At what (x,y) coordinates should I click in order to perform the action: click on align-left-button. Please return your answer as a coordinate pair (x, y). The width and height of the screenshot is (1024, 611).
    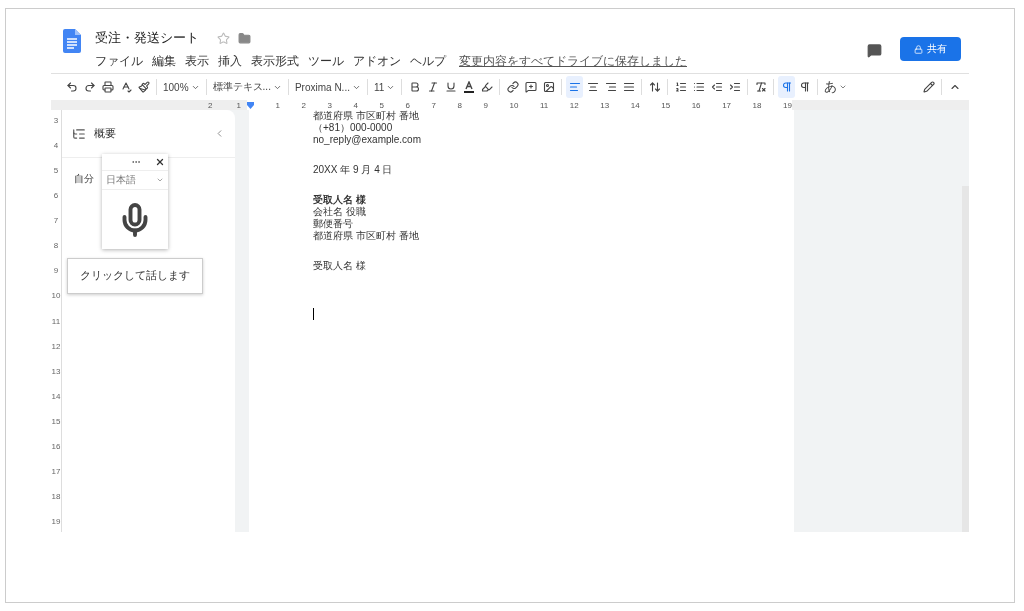
    Looking at the image, I should click on (575, 87).